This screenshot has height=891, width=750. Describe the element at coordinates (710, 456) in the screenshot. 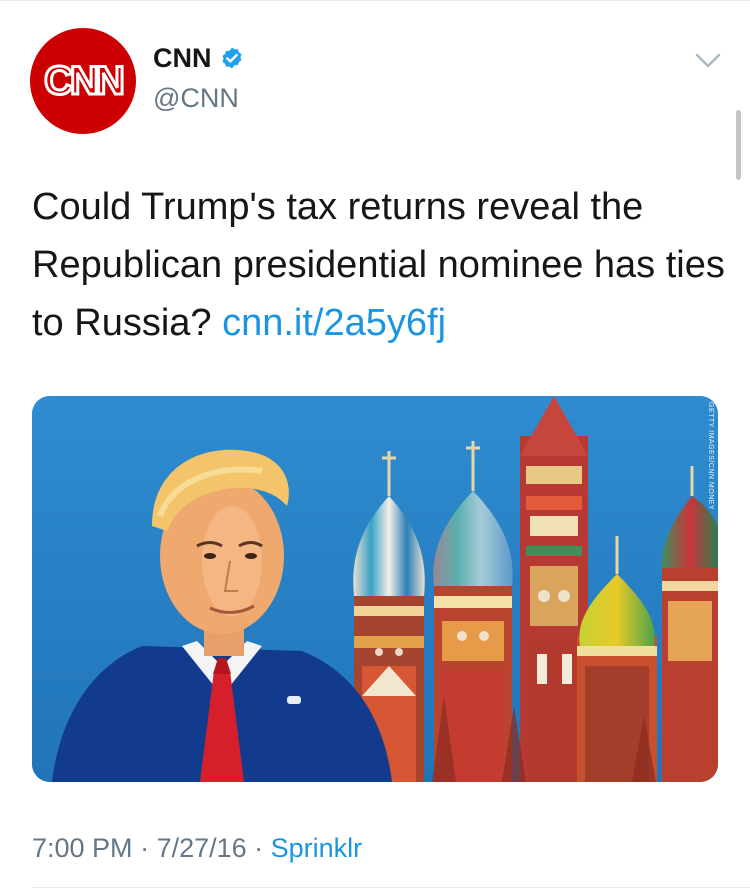

I see `image-credit: GETTY IMAGES/CNN MONEY` at that location.